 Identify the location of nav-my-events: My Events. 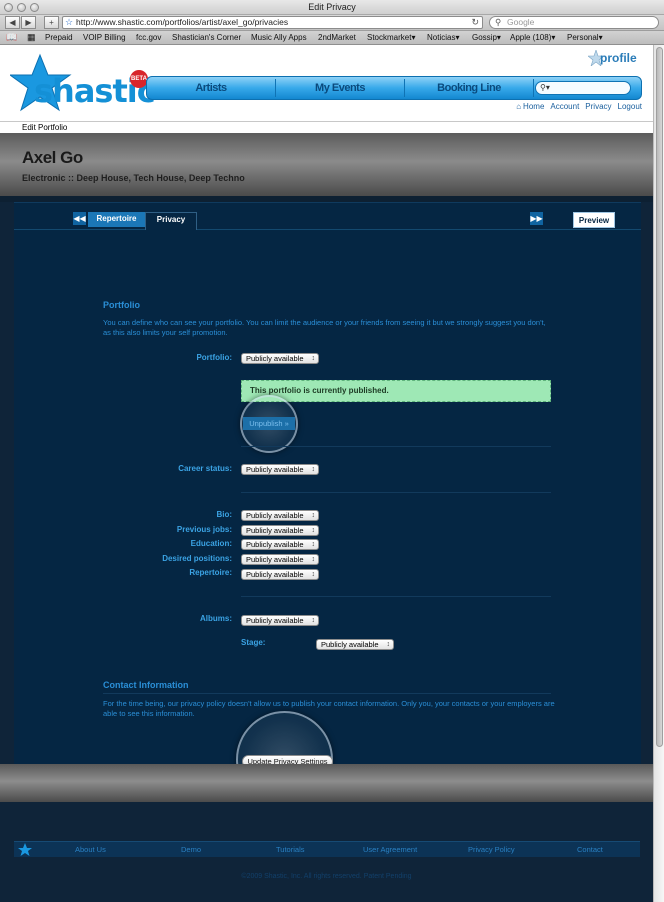
(340, 88).